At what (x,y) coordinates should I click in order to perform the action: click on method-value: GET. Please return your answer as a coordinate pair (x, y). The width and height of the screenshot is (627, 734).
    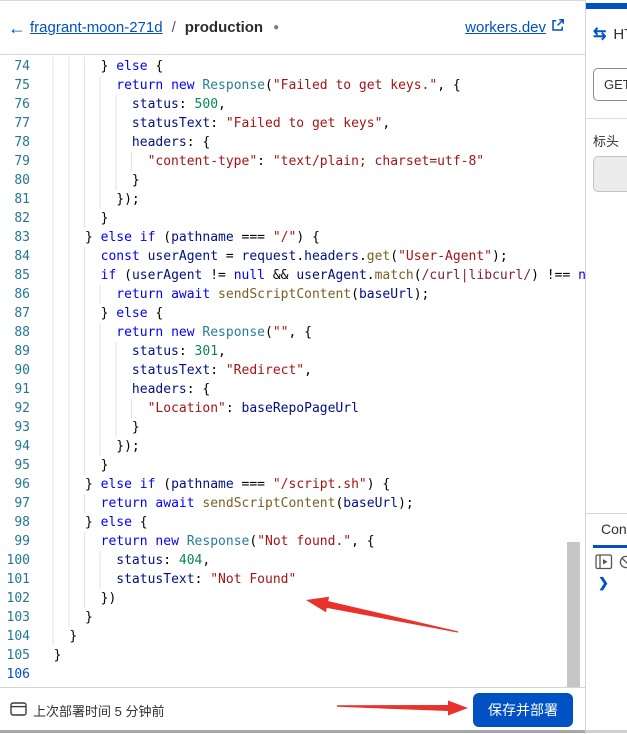
    Looking at the image, I should click on (615, 84).